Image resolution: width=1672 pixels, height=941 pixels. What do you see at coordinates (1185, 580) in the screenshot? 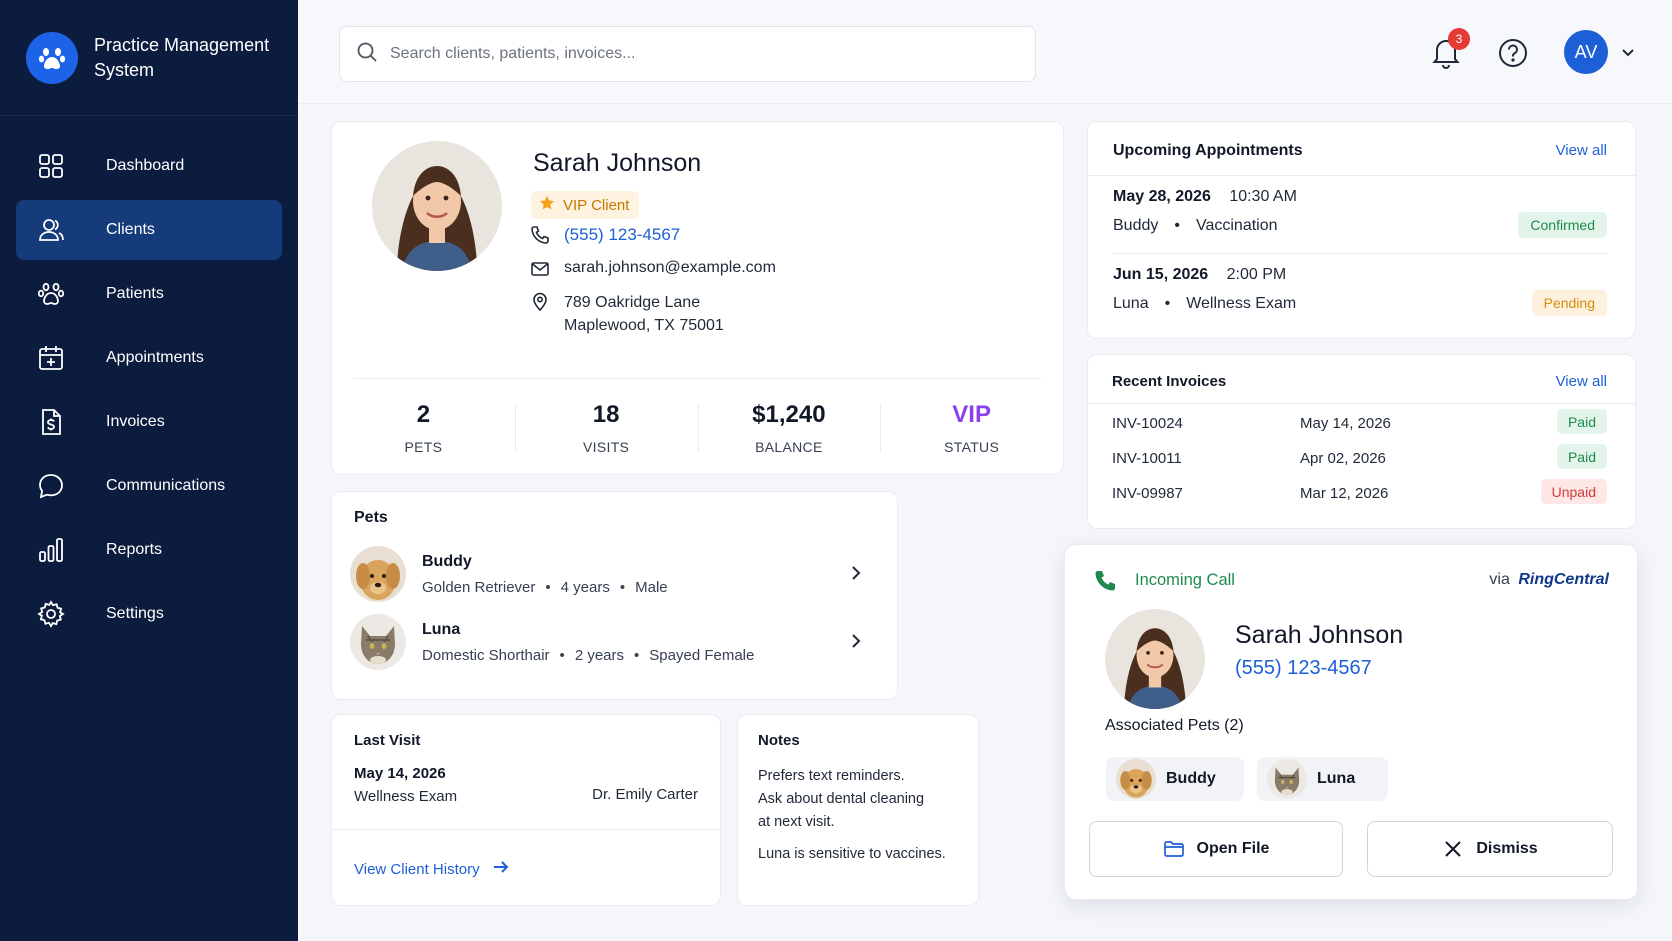
I see `incoming-call-title: Incoming Call` at bounding box center [1185, 580].